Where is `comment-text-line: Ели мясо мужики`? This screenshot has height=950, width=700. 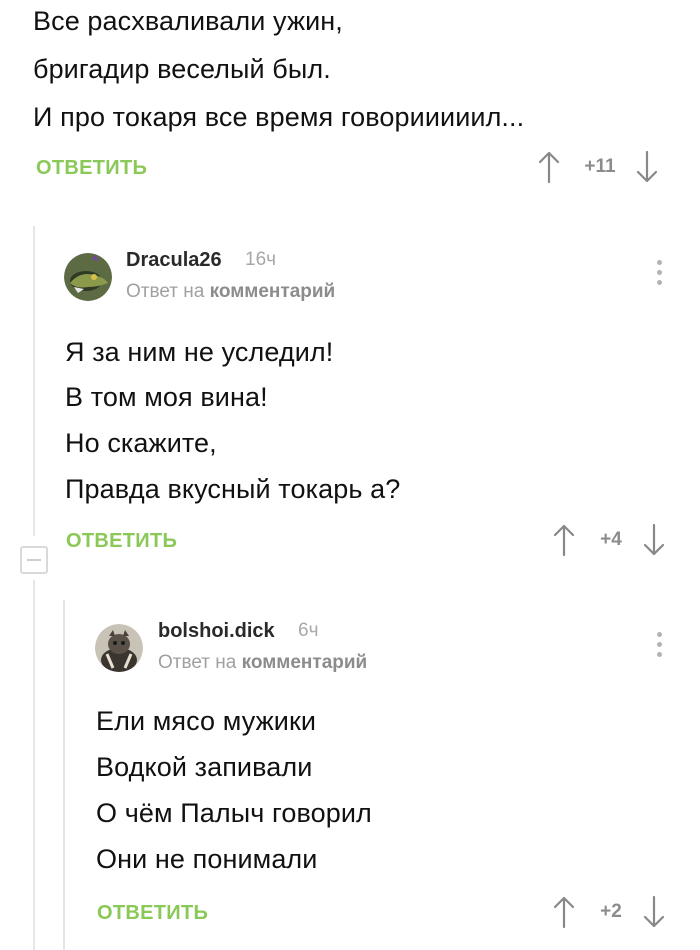
comment-text-line: Ели мясо мужики is located at coordinates (206, 721).